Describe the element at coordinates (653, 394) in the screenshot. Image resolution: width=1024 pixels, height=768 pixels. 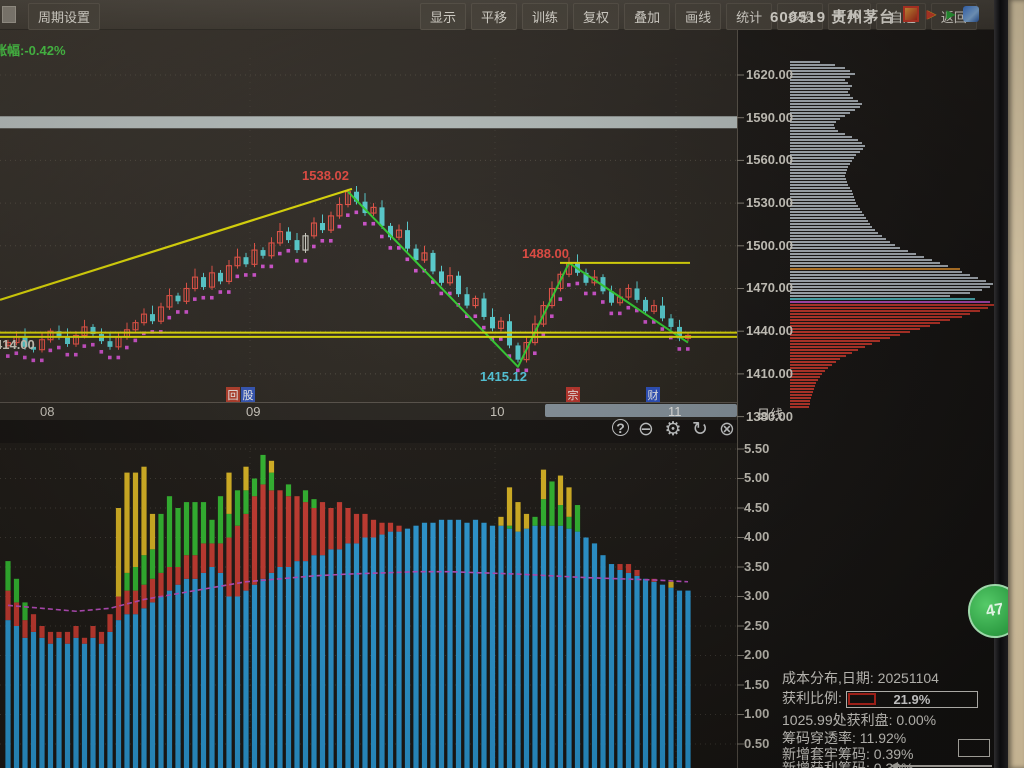
I see `event-badge-finance: 财` at that location.